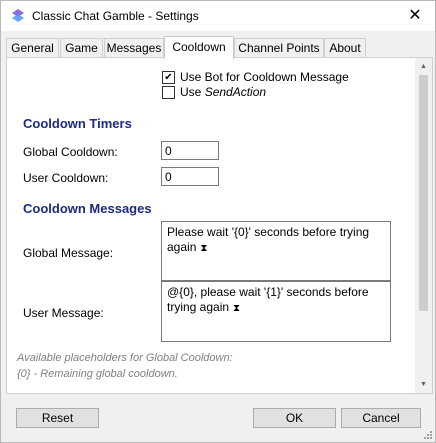  What do you see at coordinates (77, 123) in the screenshot?
I see `cooldown-timers-heading: Cooldown Timers` at bounding box center [77, 123].